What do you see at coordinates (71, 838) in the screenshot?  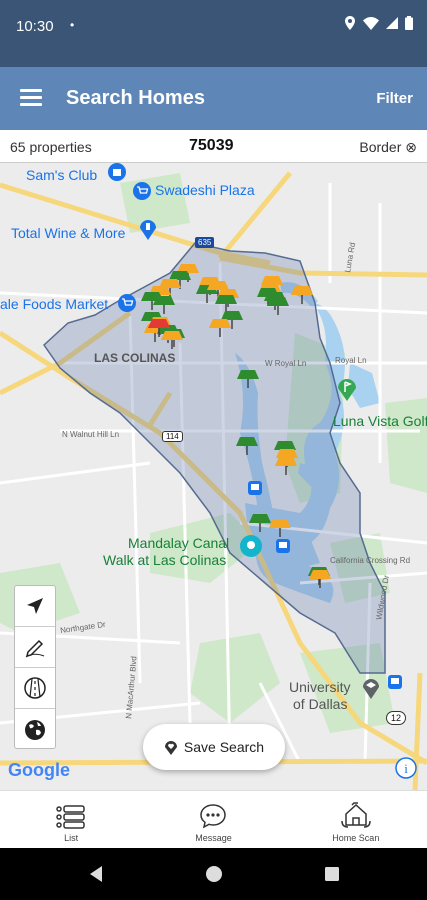 I see `nav-list-label: List` at bounding box center [71, 838].